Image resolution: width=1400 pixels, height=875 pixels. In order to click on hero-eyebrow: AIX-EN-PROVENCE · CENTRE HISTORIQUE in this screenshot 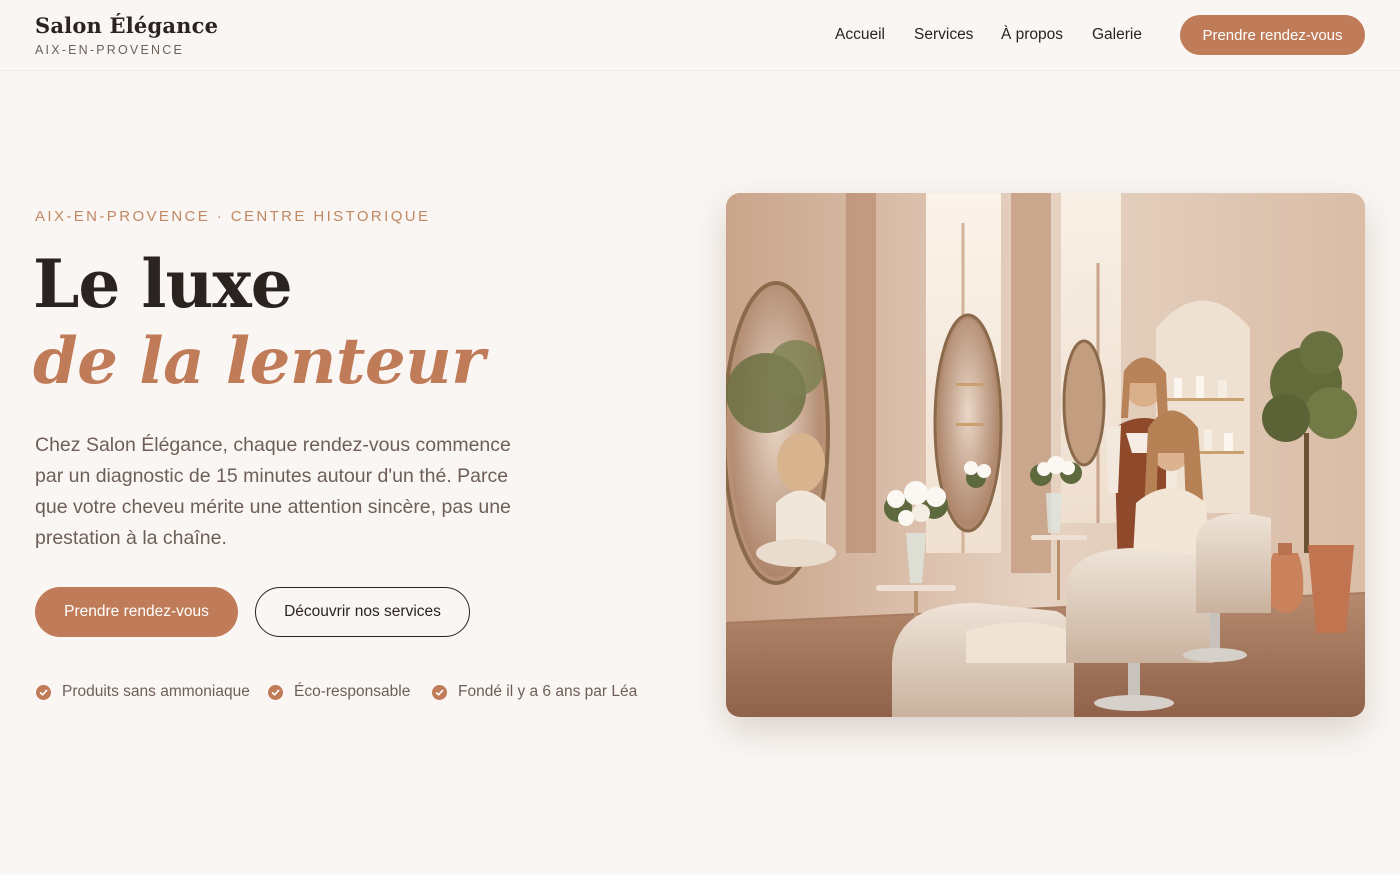, I will do `click(233, 216)`.